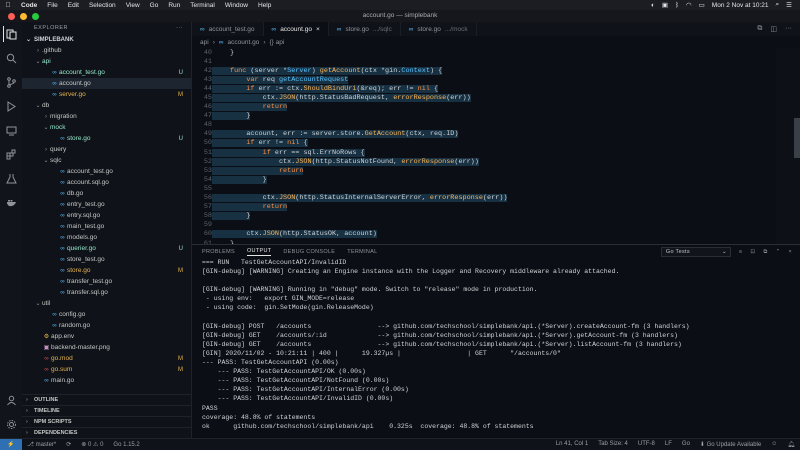 The height and width of the screenshot is (450, 800). I want to click on menu-view: View, so click(133, 5).